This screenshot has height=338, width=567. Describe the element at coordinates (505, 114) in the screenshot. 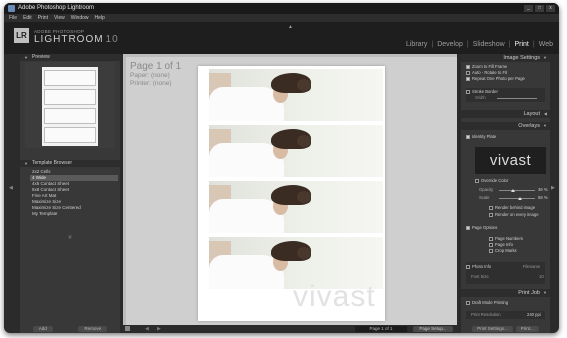

I see `layout-header: Layout ◀` at that location.